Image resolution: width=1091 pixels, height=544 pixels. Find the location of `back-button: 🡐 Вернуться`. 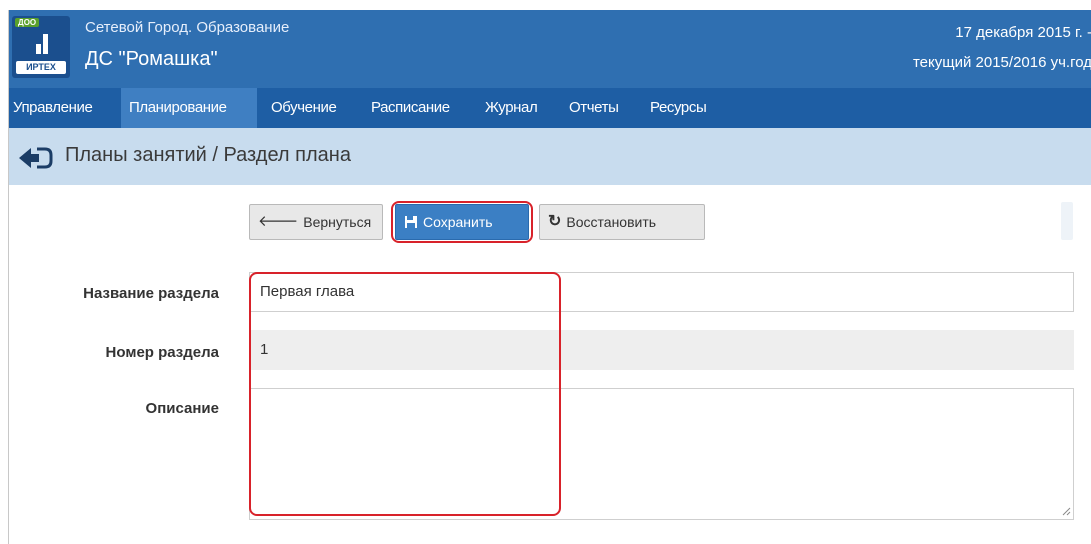

back-button: 🡐 Вернуться is located at coordinates (316, 222).